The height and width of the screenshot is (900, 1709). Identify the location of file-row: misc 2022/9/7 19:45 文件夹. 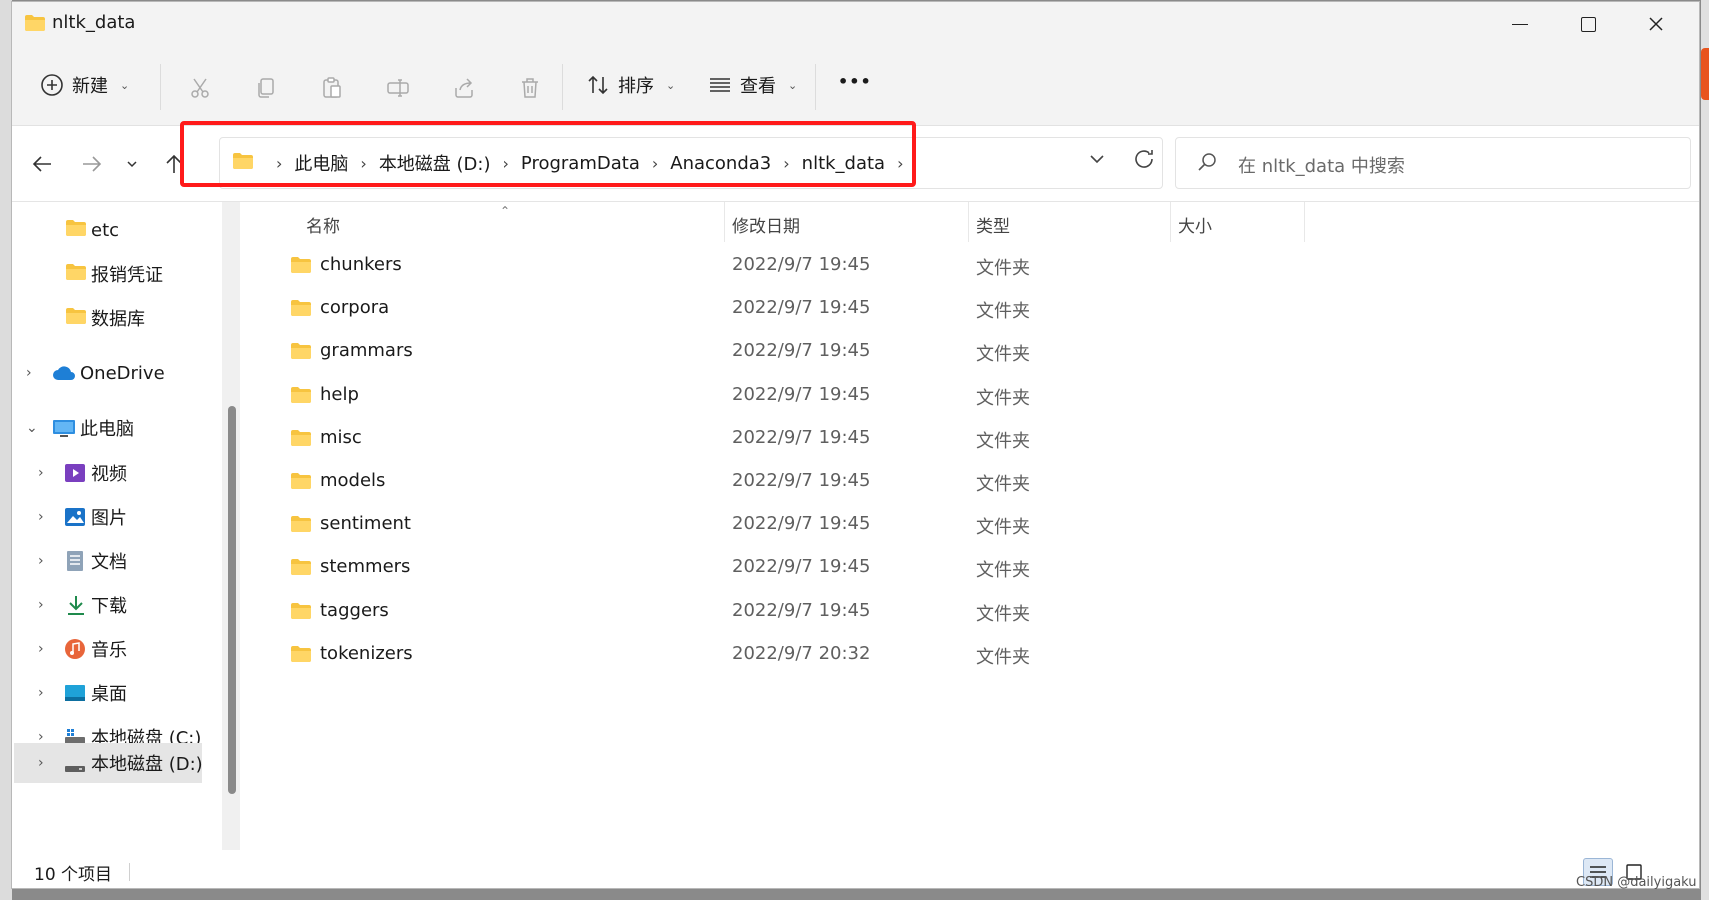
(973, 438).